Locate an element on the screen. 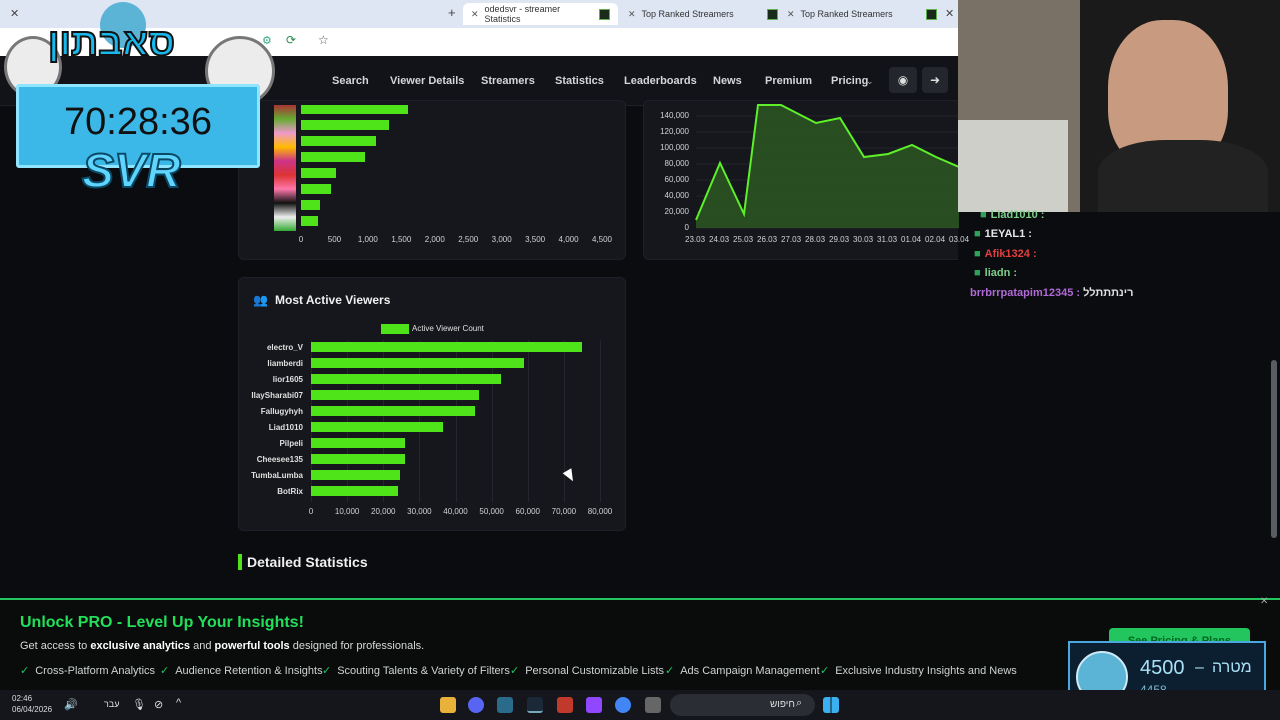  discord-taskbar-icon is located at coordinates (476, 705).